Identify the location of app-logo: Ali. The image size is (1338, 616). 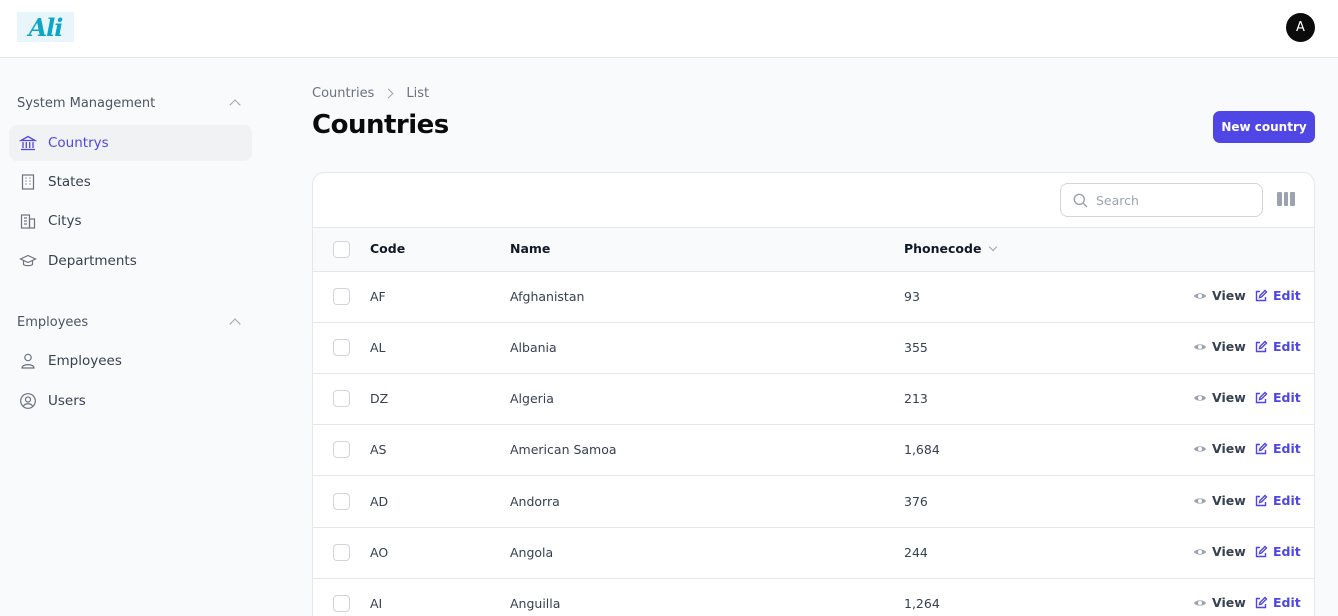
(45, 27).